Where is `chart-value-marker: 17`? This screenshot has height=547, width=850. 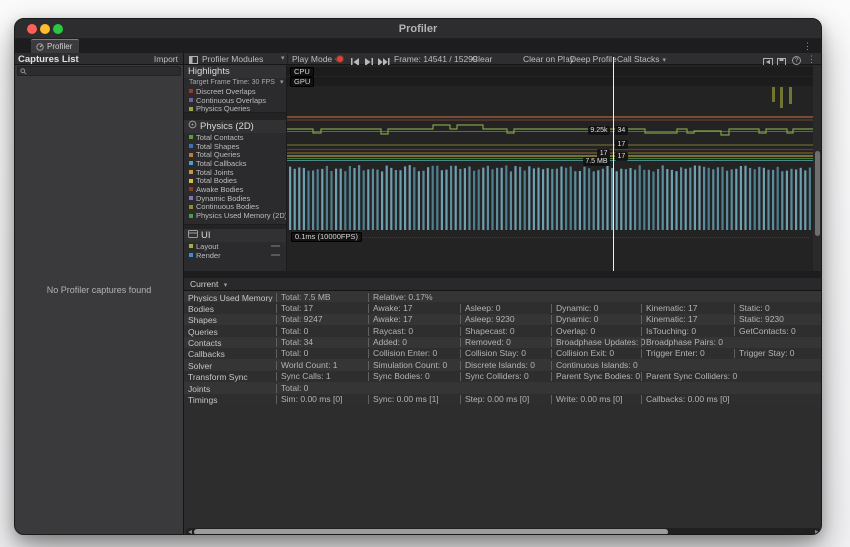
chart-value-marker: 17 is located at coordinates (621, 144).